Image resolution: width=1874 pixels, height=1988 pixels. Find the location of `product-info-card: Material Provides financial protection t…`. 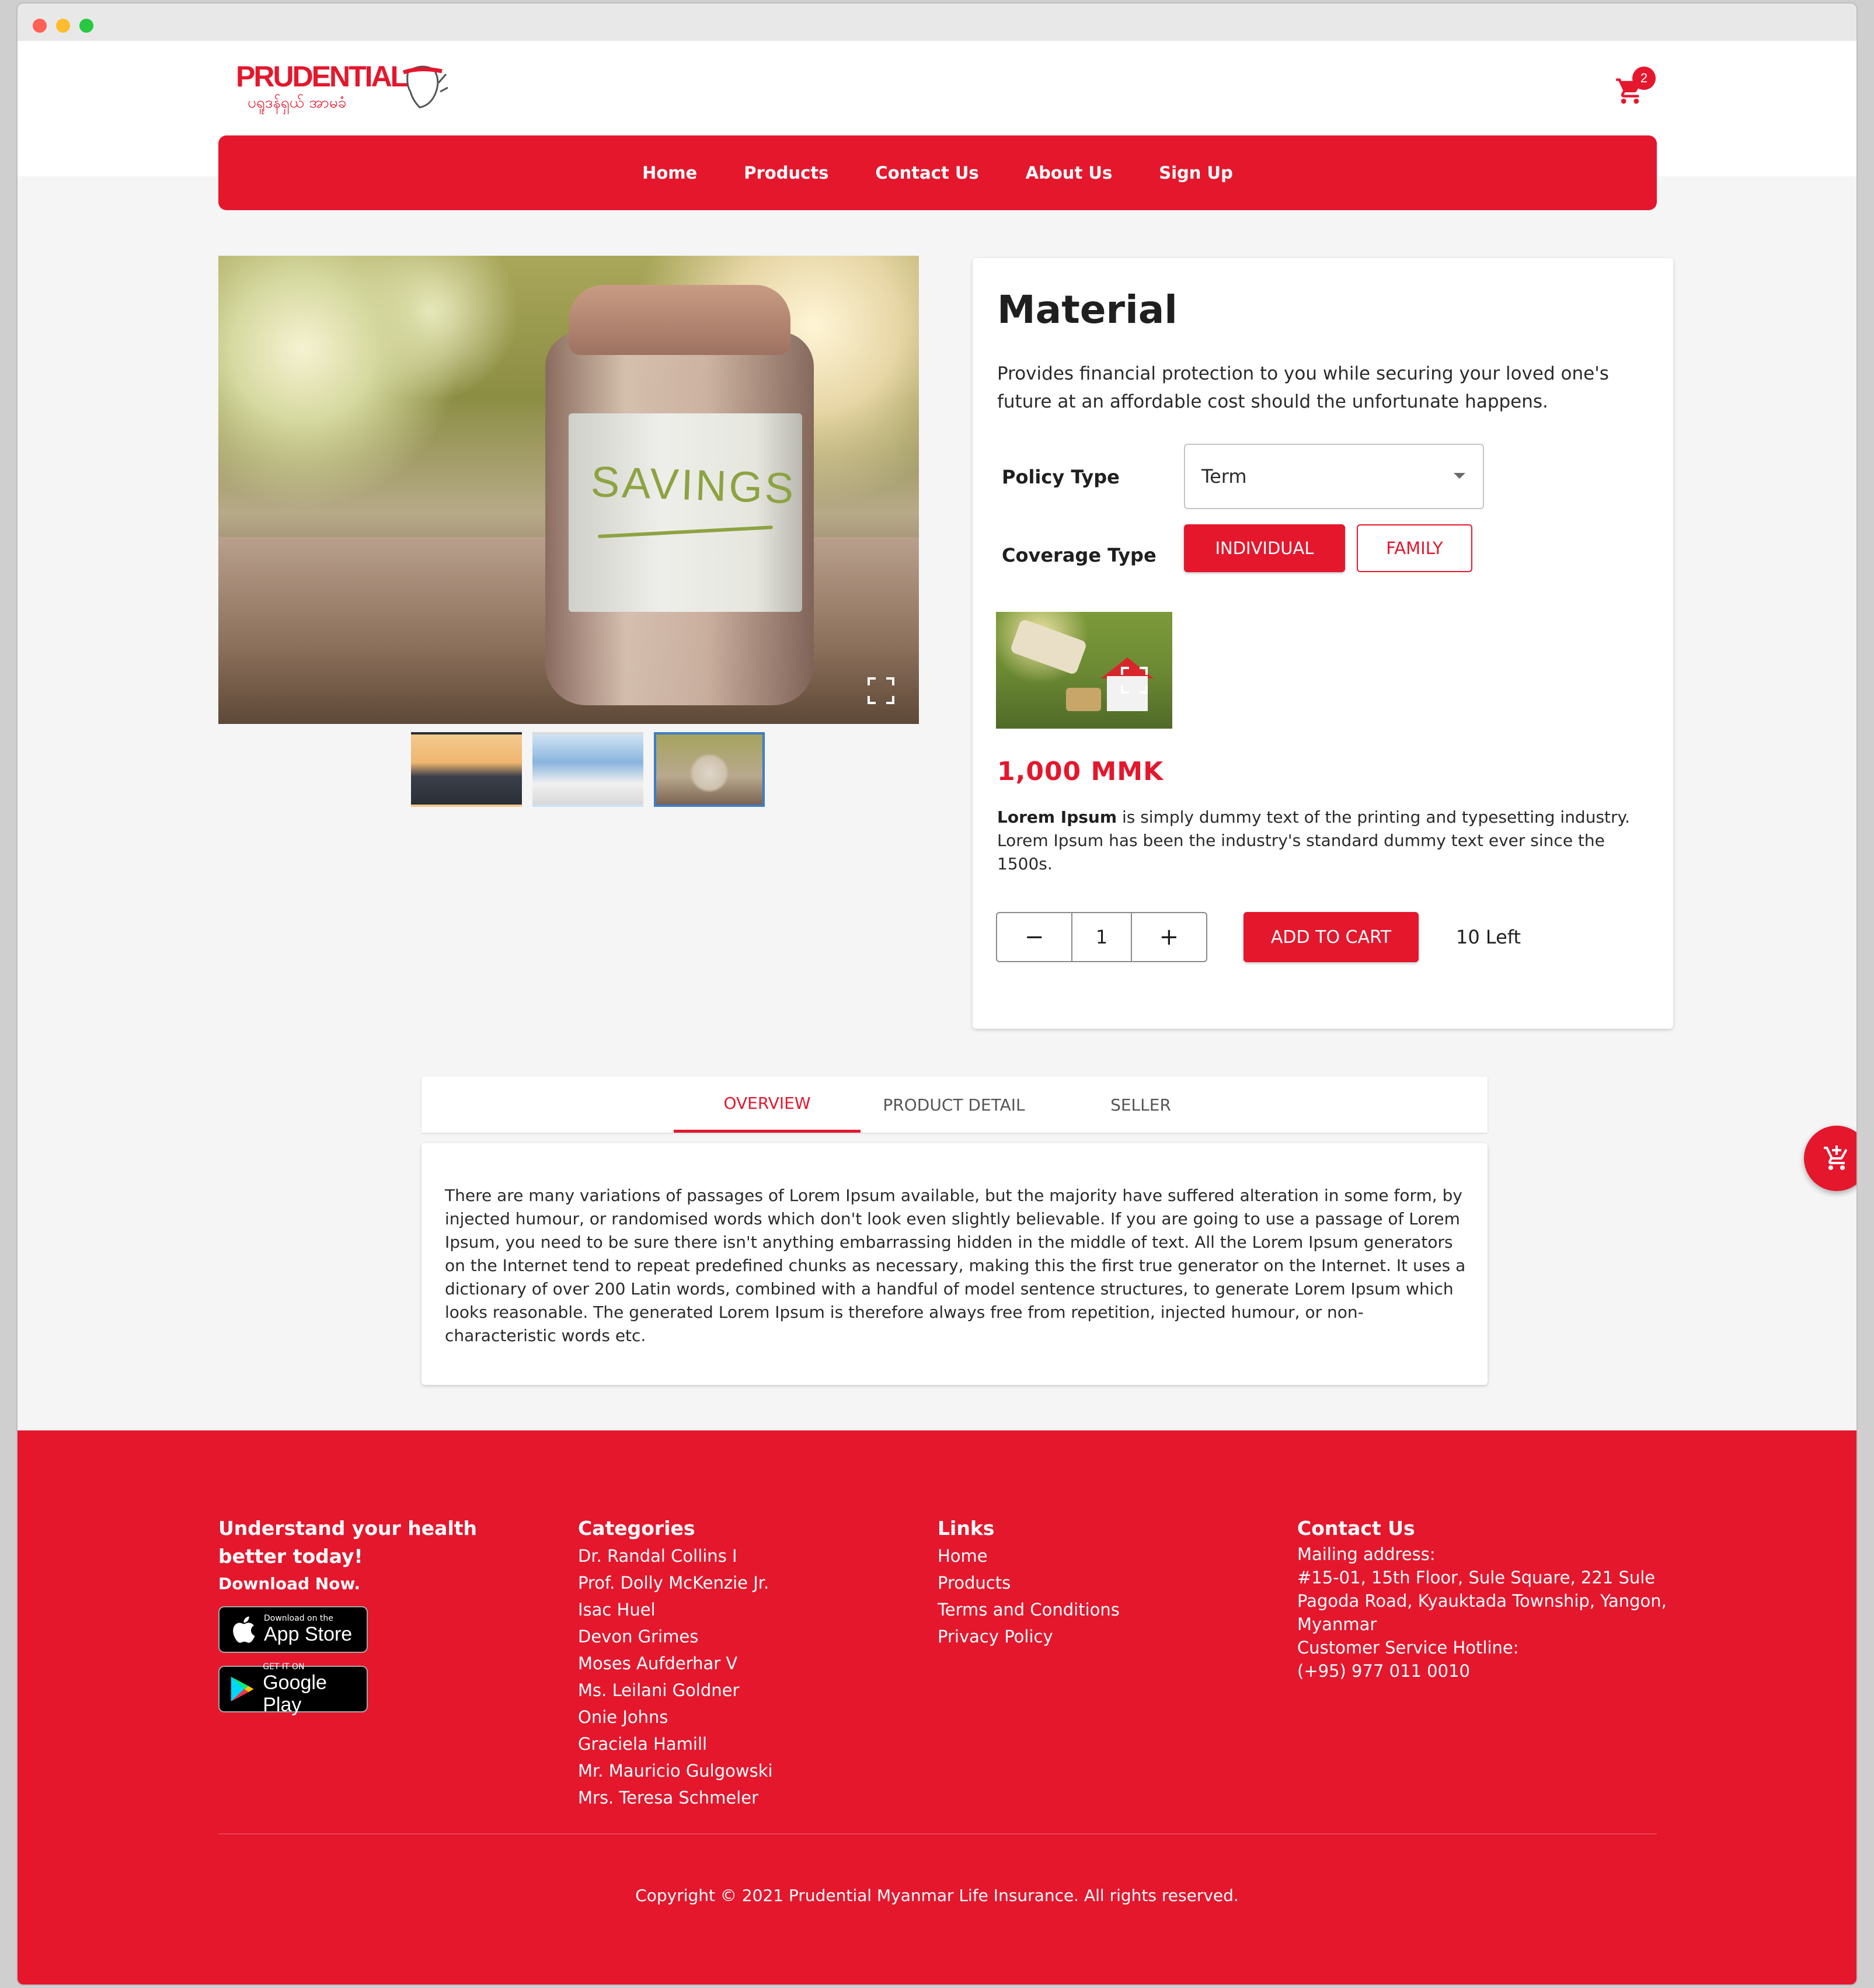

product-info-card: Material Provides financial protection t… is located at coordinates (1323, 643).